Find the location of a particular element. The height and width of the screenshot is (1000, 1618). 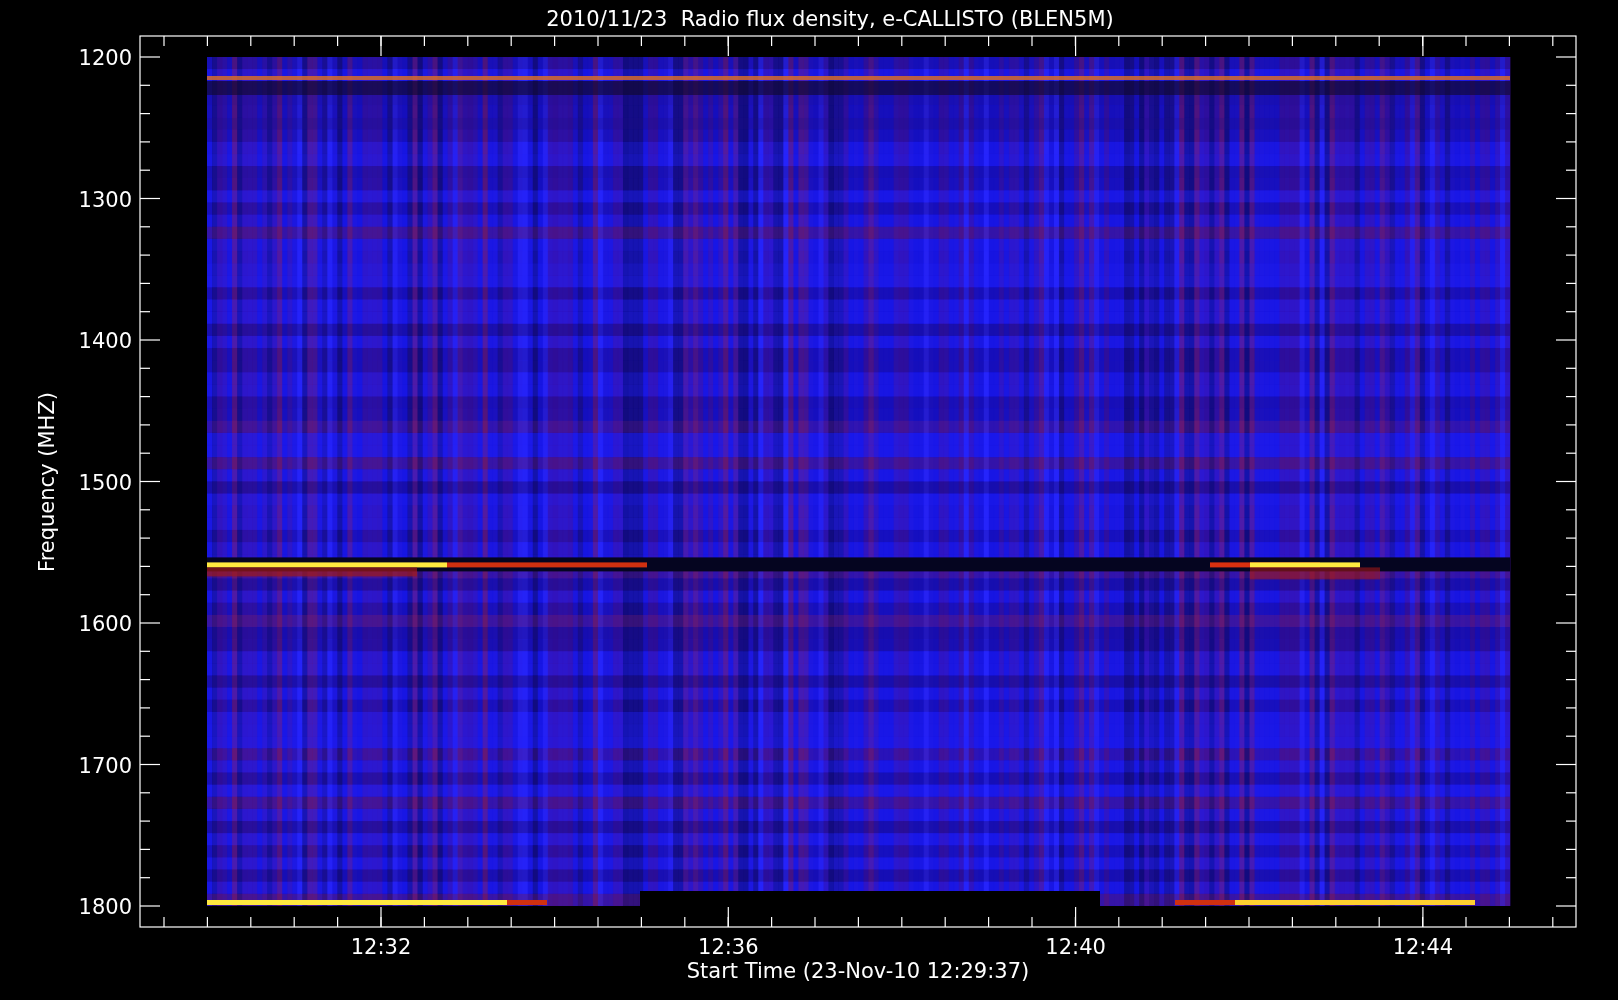

y-tick-label: 1800 is located at coordinates (105, 907).